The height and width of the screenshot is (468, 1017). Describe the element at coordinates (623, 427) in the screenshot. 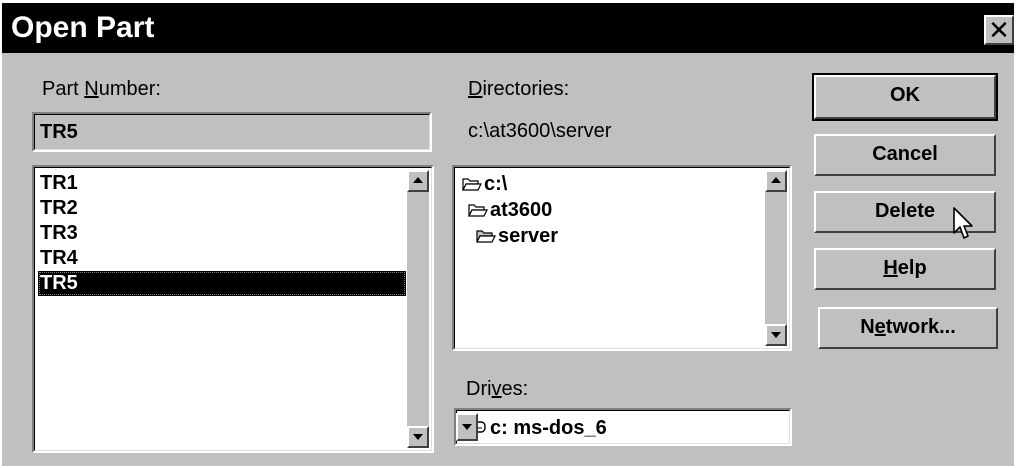

I see `drives-combobox: c: ms-dos_6` at that location.